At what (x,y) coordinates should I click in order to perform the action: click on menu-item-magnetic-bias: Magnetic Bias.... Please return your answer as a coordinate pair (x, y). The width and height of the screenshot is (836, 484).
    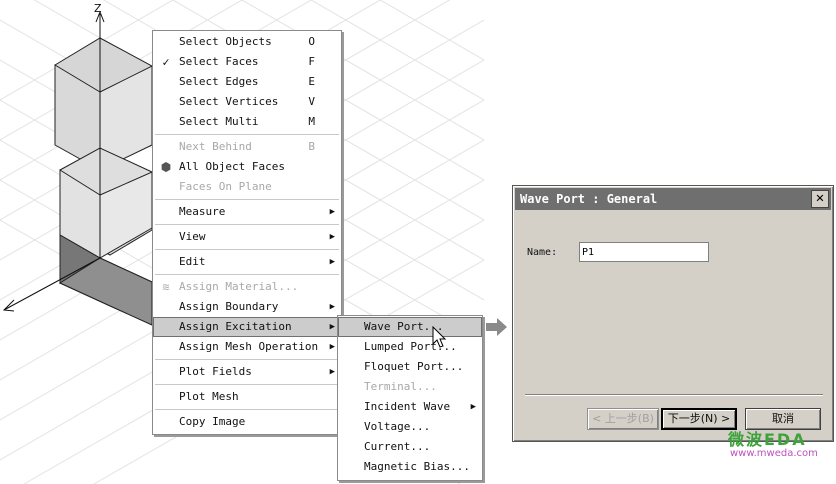
    Looking at the image, I should click on (410, 467).